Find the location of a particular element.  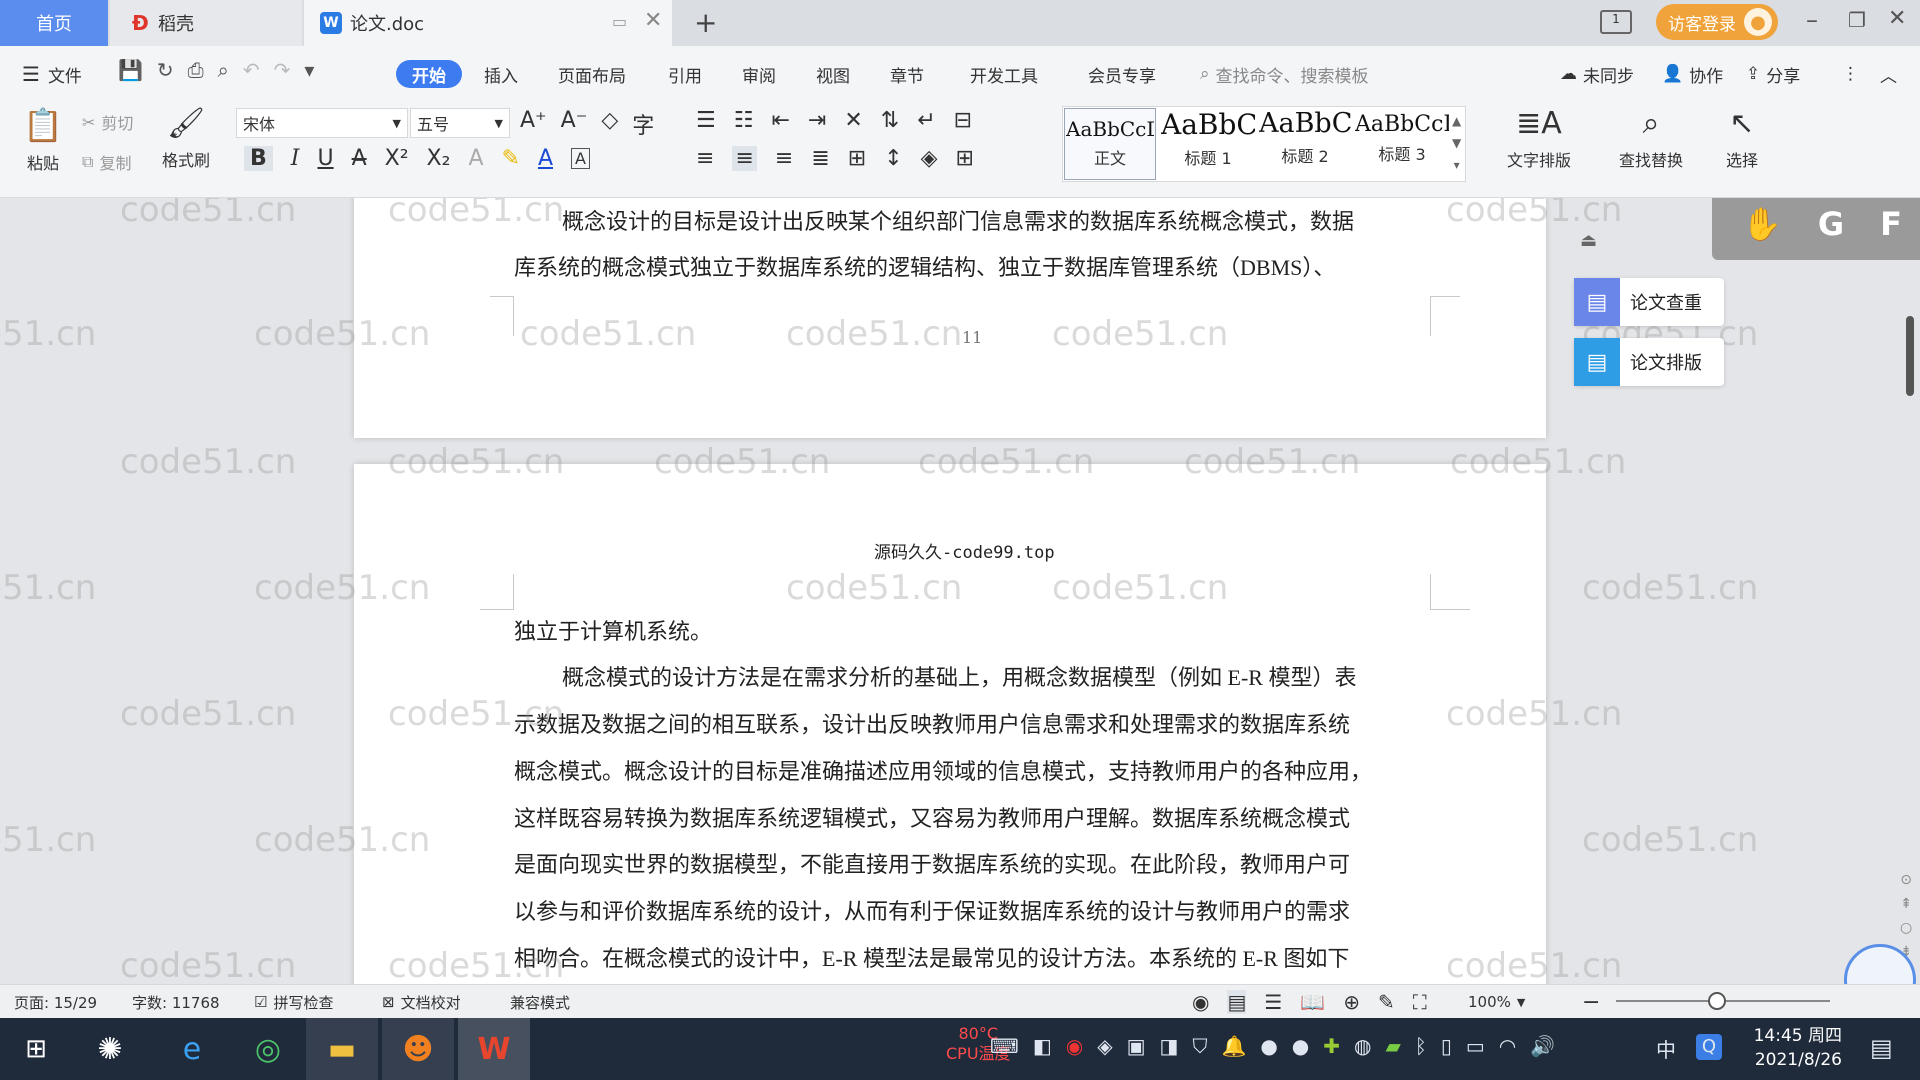

font-name-select: 宋体 ▼ is located at coordinates (322, 123).